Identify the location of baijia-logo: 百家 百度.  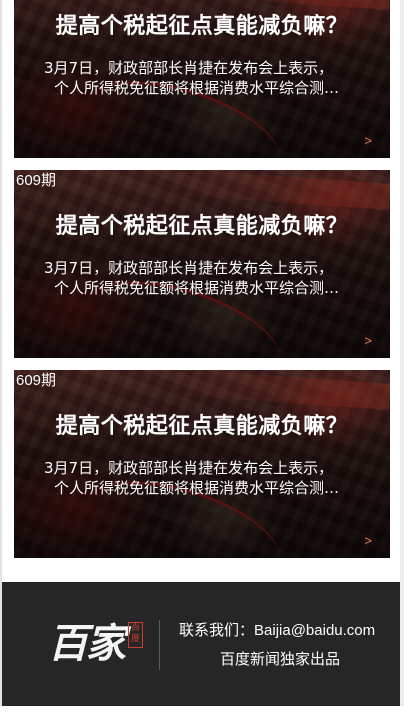
(96, 646).